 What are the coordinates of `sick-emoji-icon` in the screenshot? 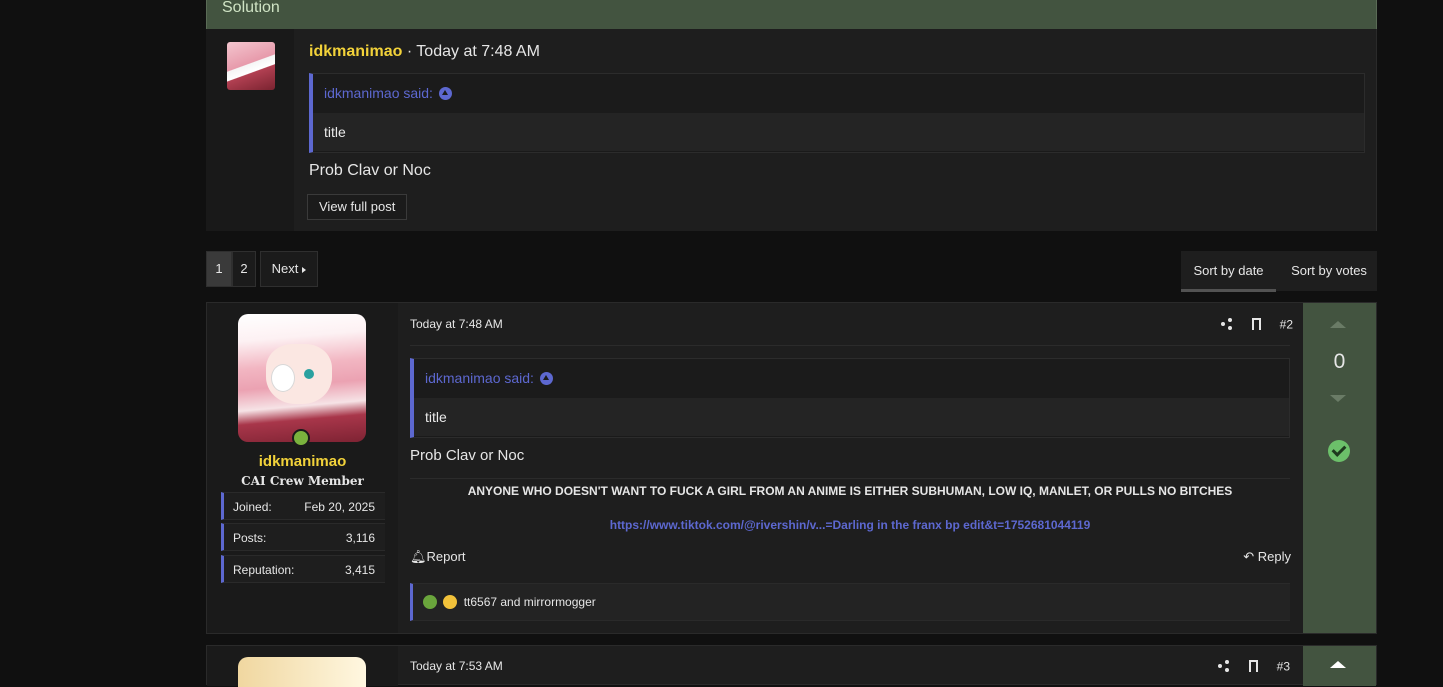 It's located at (430, 601).